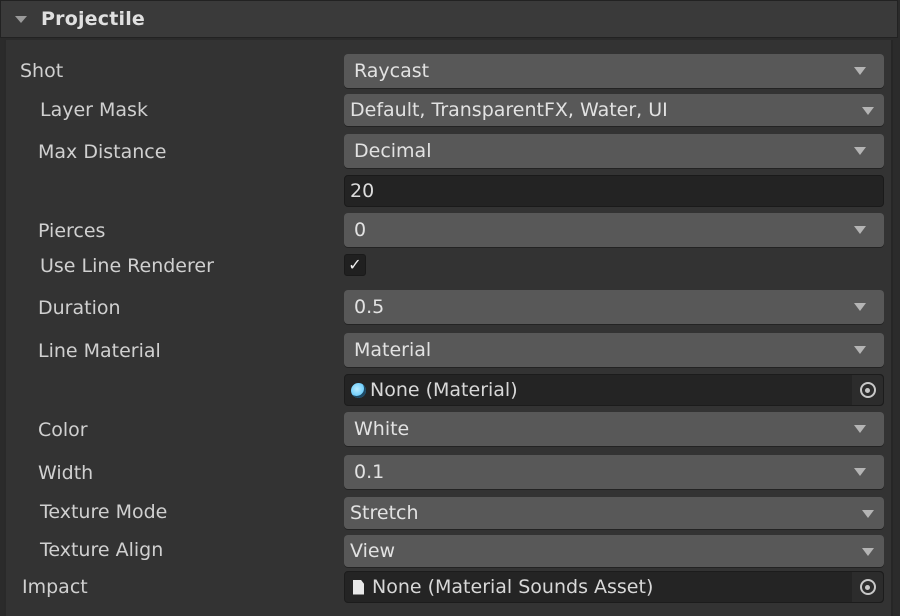  I want to click on layer-mask-value: Default, TransparentFX, Water, UI, so click(509, 110).